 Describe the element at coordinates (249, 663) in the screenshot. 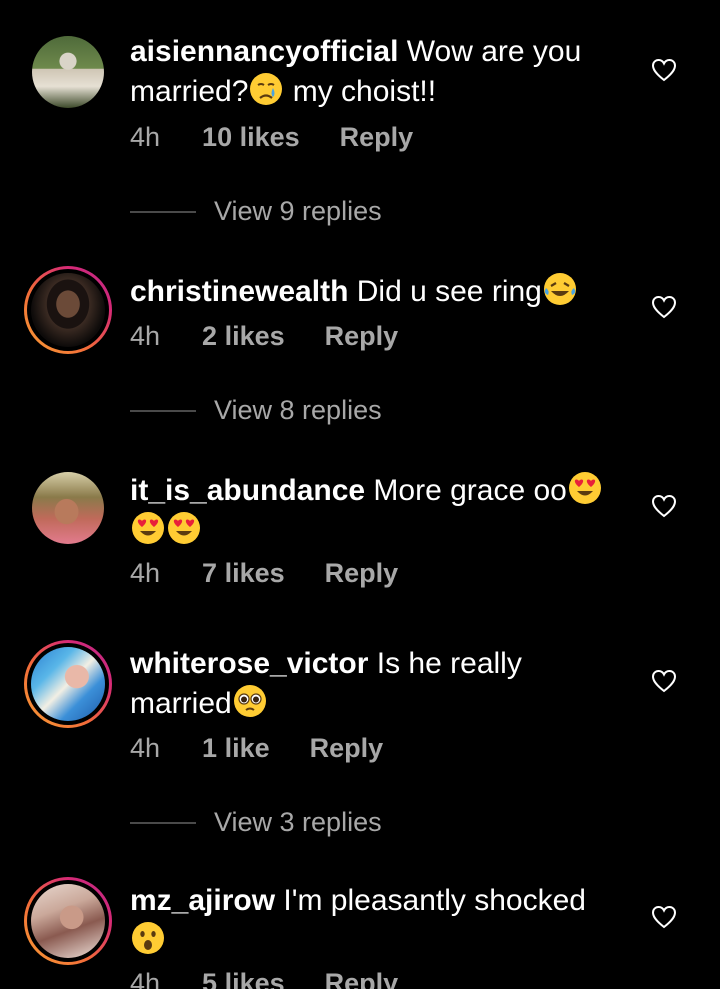

I see `comment-username: whiterose_victor` at that location.